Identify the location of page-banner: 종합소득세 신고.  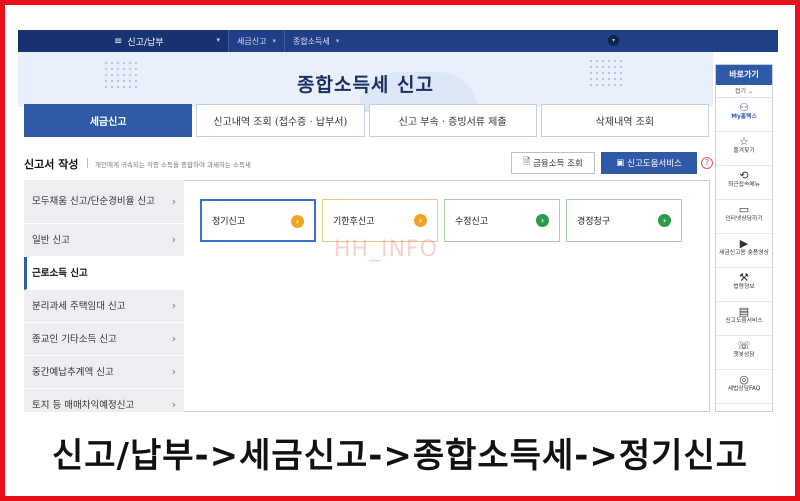
(365, 82).